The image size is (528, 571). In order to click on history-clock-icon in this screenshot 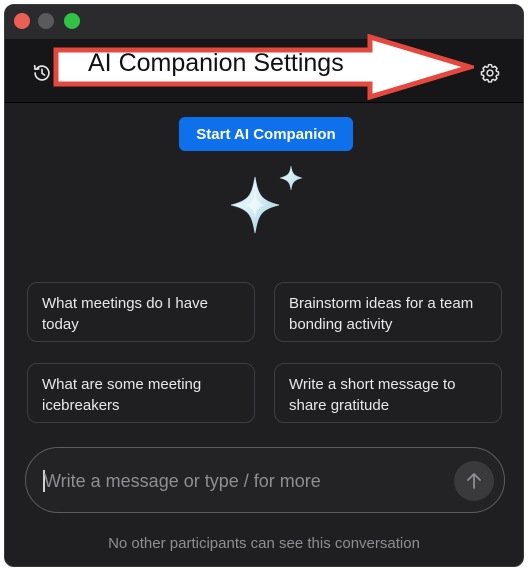, I will do `click(41, 72)`.